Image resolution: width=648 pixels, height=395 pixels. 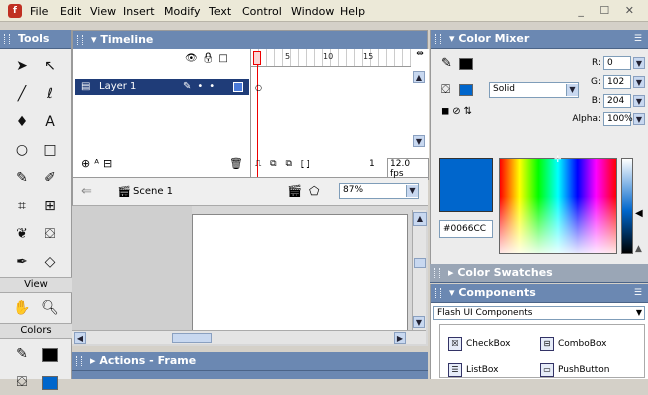 I want to click on rectangle-tool-icon: □, so click(x=50, y=150).